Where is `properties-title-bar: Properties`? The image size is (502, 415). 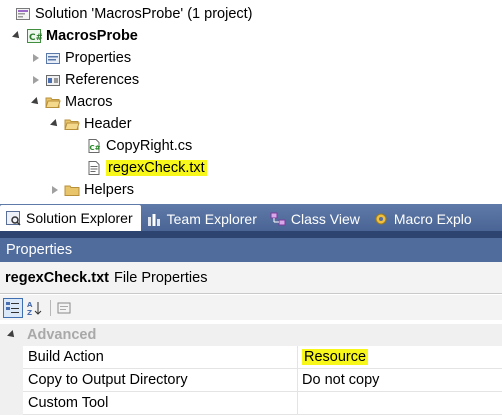
properties-title-bar: Properties is located at coordinates (251, 250).